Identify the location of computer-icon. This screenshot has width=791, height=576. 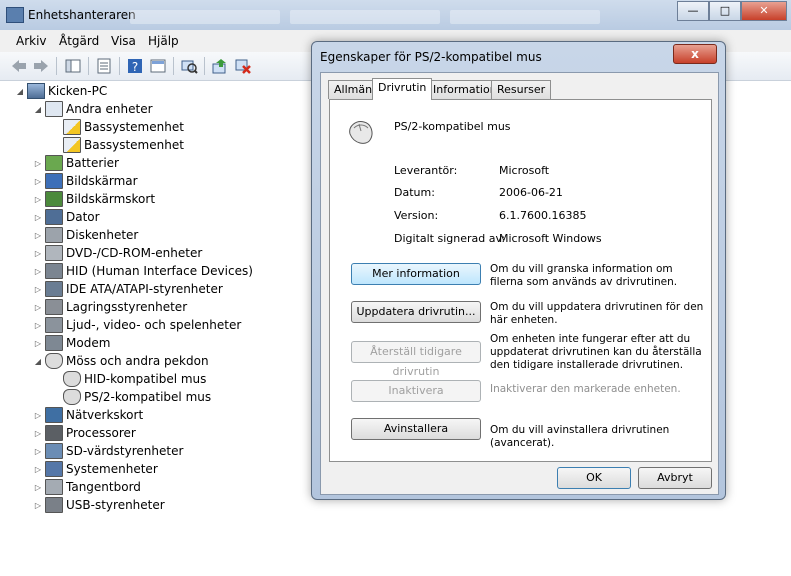
(54, 217).